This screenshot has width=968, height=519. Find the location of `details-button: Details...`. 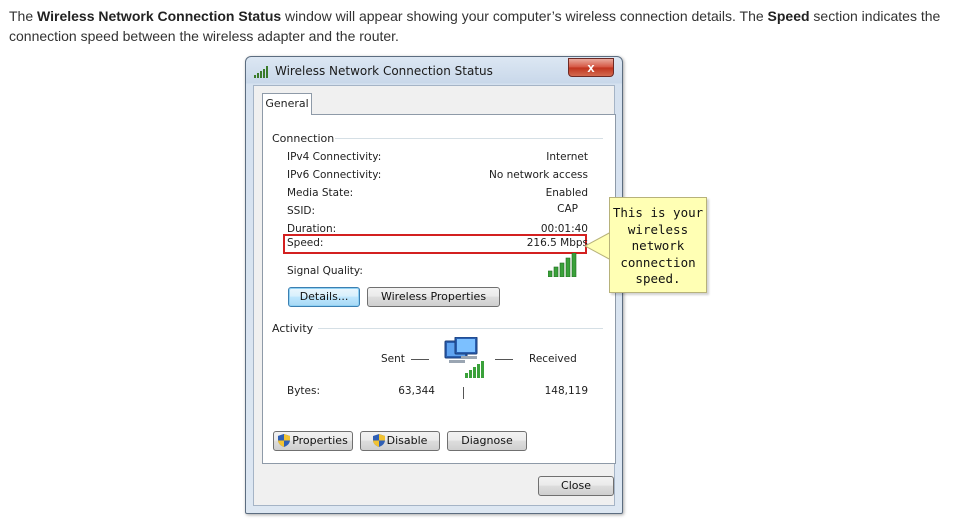

details-button: Details... is located at coordinates (324, 297).